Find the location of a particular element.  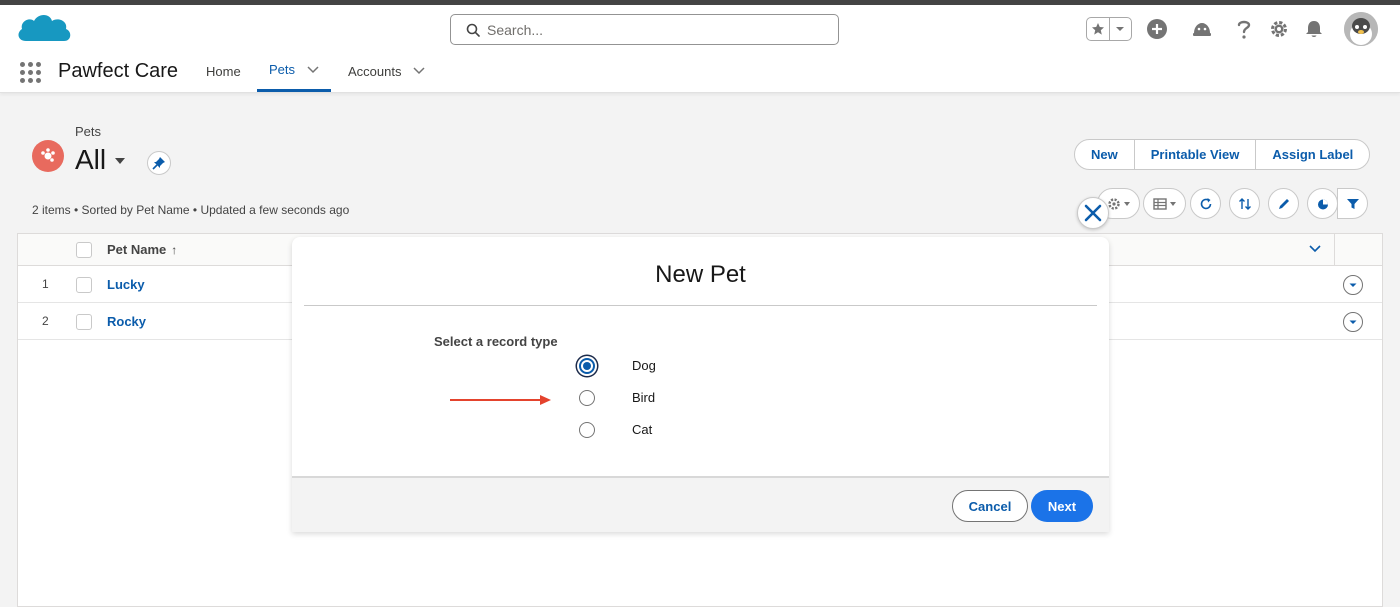

record-type-option-cat: Cat is located at coordinates (679, 431).